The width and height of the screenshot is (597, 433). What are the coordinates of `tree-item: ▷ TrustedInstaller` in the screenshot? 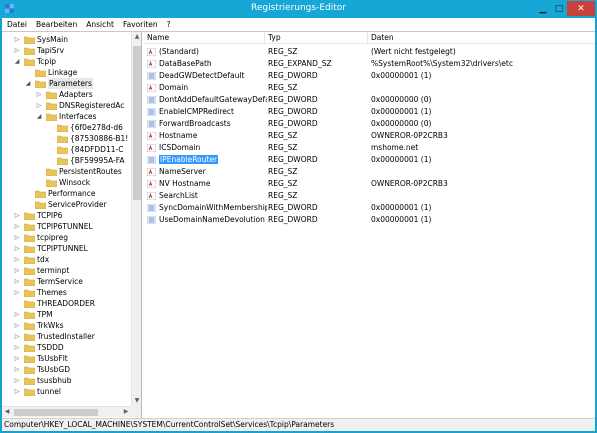 It's located at (66, 336).